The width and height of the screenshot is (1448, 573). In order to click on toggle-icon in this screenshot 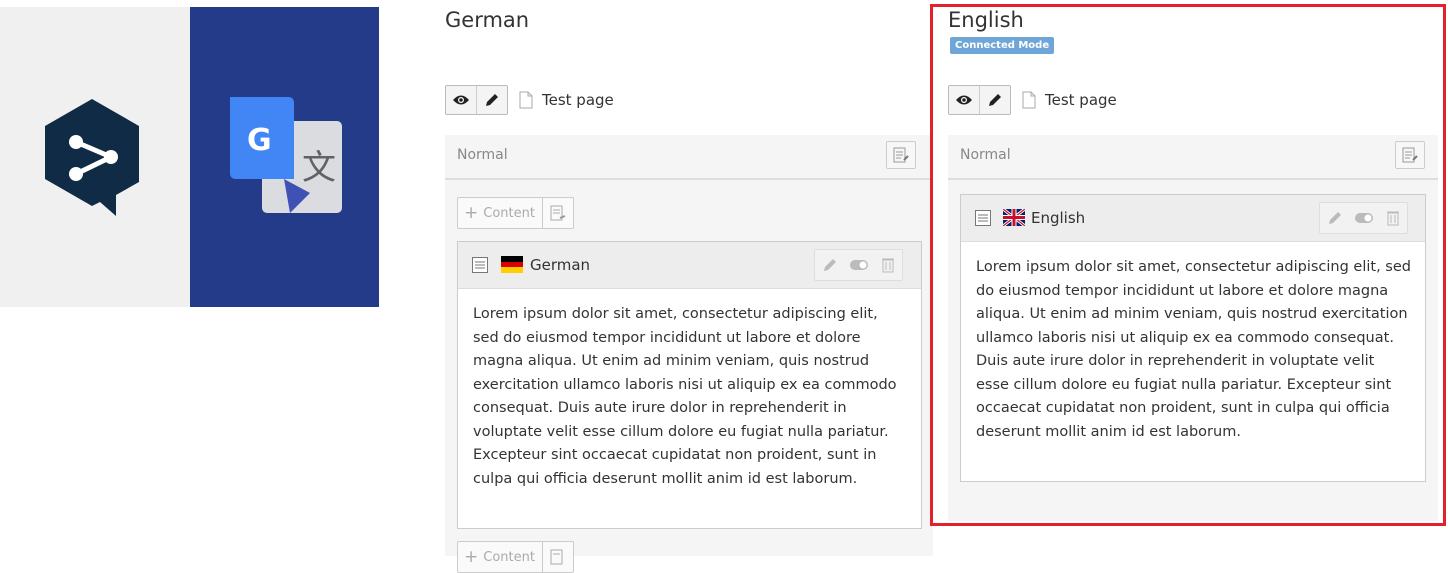, I will do `click(858, 265)`.